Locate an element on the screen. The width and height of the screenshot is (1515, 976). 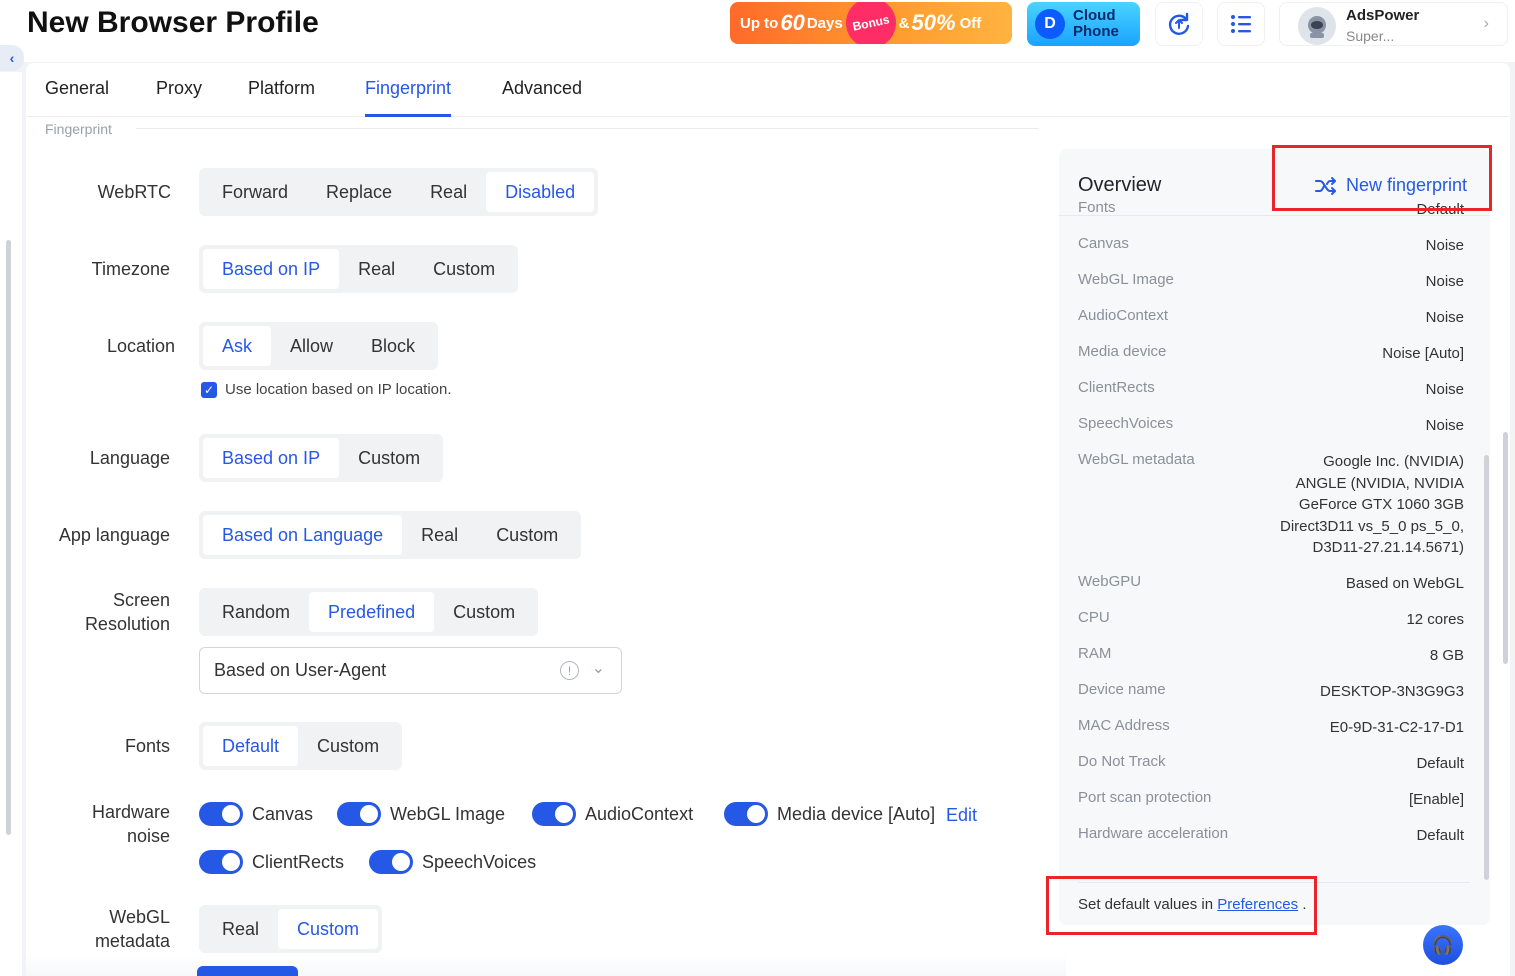
chevron-right-icon: › is located at coordinates (1486, 23).